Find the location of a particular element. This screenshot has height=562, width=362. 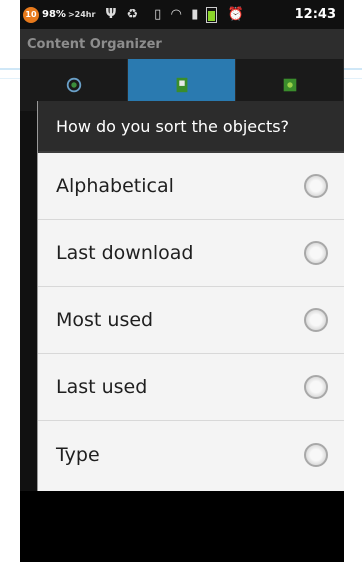

option-label: Last used is located at coordinates (102, 387).